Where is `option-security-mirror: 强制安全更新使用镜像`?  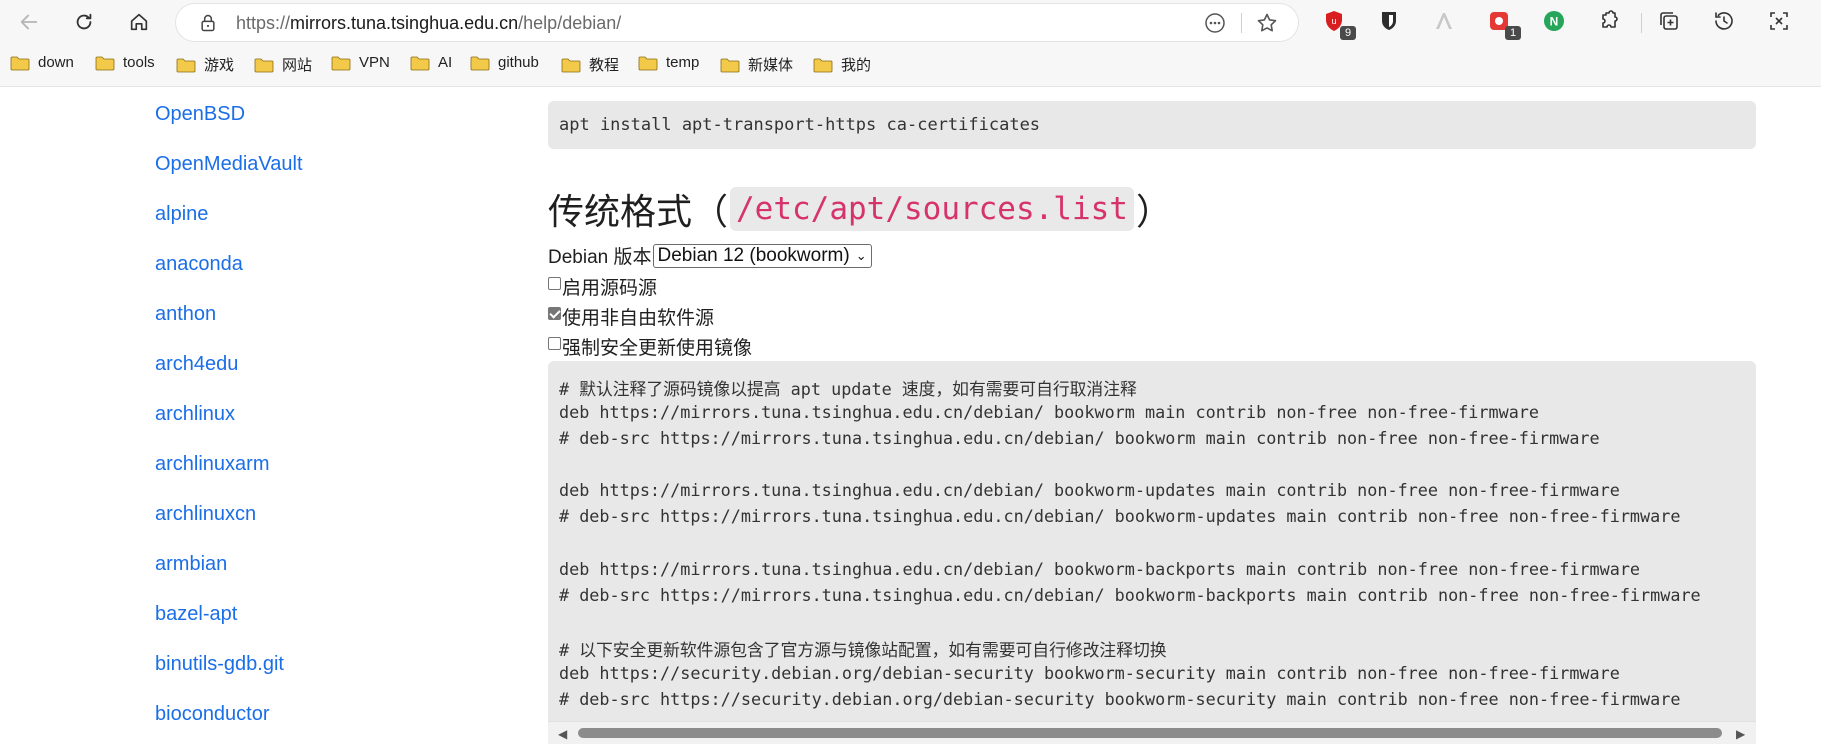
option-security-mirror: 强制安全更新使用镜像 is located at coordinates (650, 346).